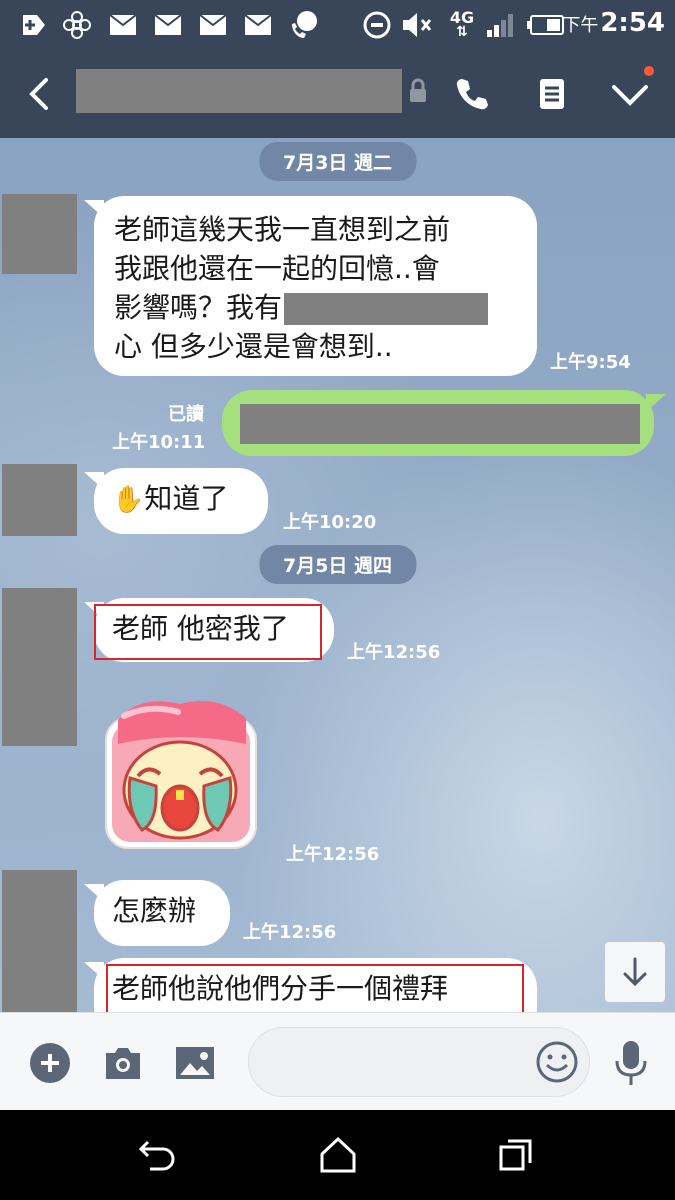 The image size is (675, 1200). What do you see at coordinates (630, 94) in the screenshot?
I see `menu-chevron-button` at bounding box center [630, 94].